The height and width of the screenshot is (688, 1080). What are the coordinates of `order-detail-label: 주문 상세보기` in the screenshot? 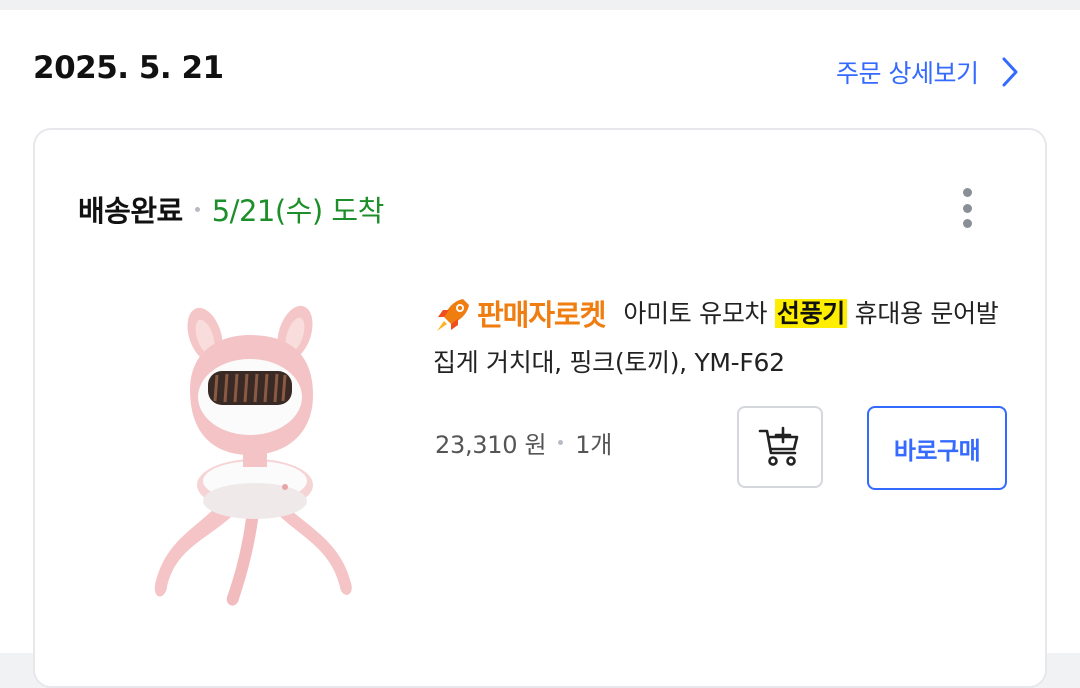 It's located at (907, 73).